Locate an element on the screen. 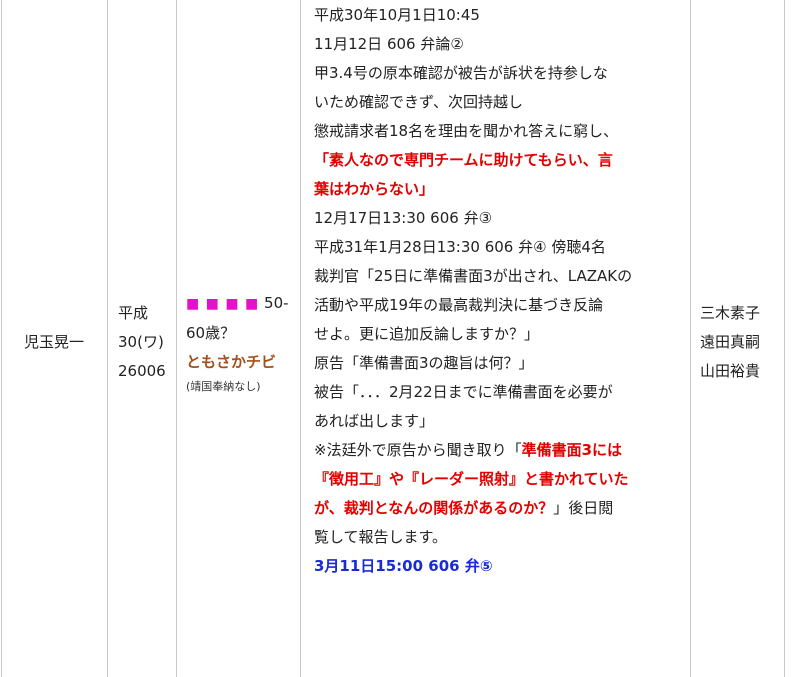 The height and width of the screenshot is (677, 799). judge-age-rest: 60歳？ is located at coordinates (211, 332).